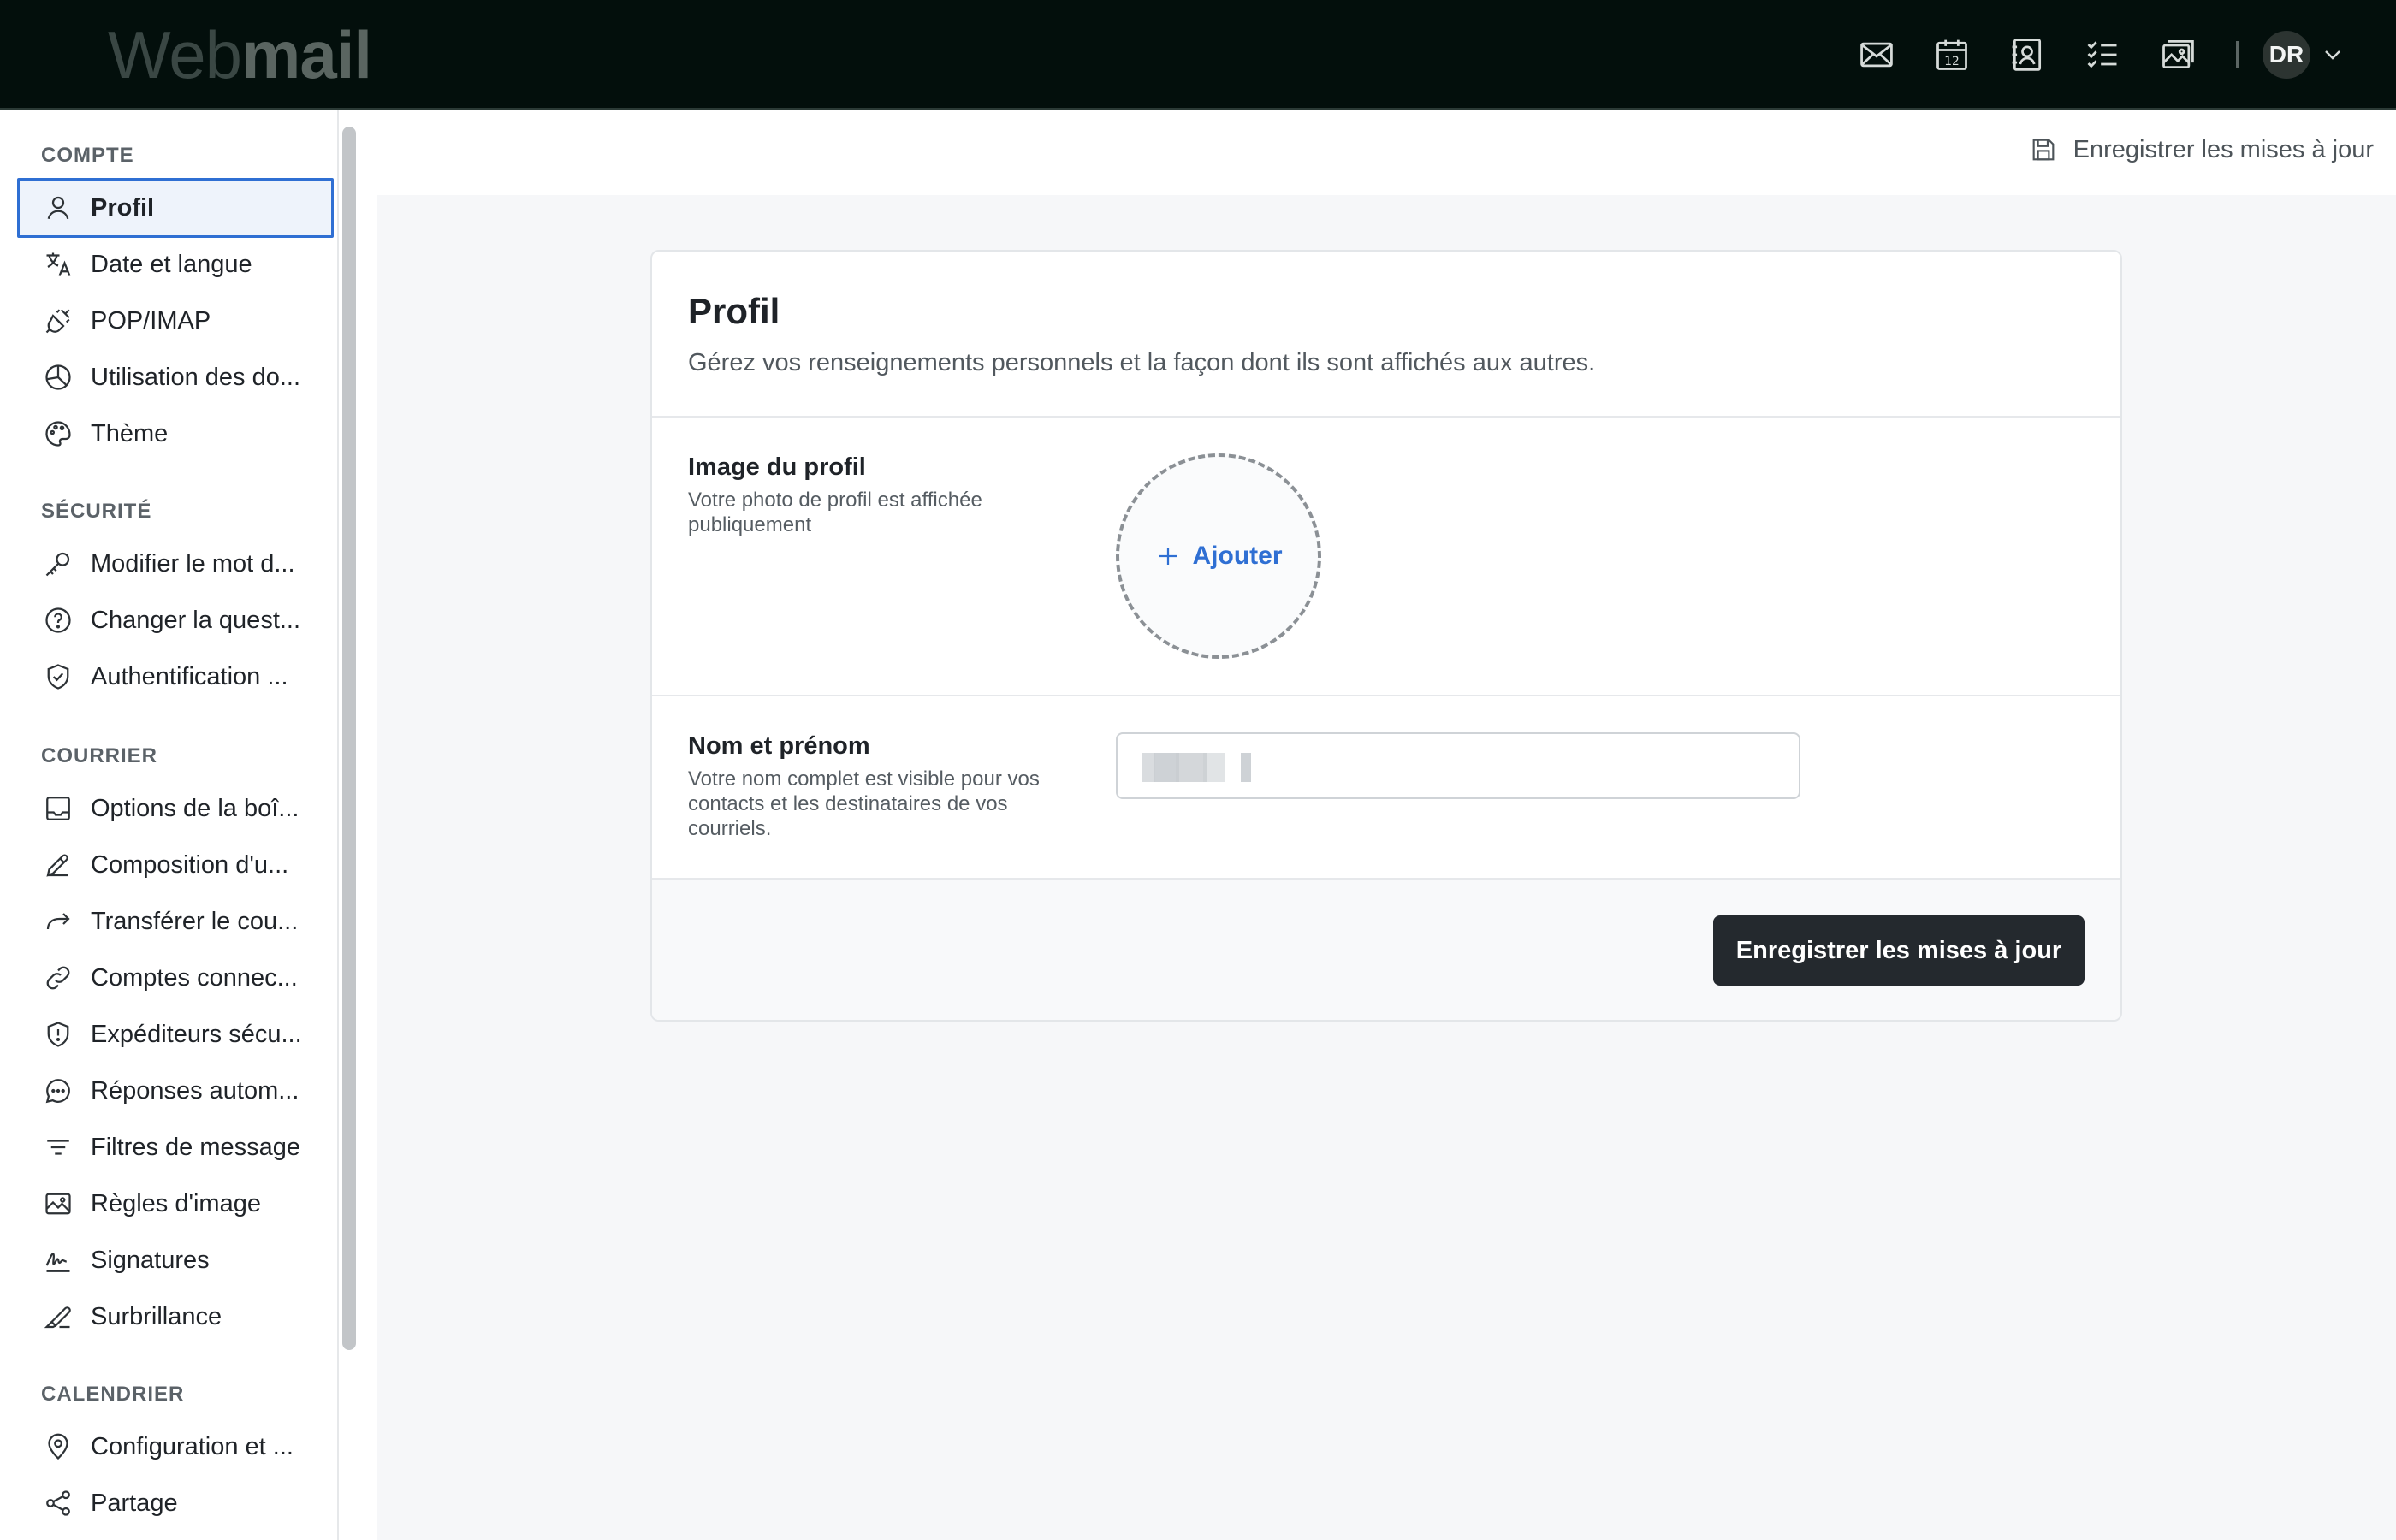 This screenshot has height=1540, width=2396. What do you see at coordinates (59, 1090) in the screenshot?
I see `chat-bubble-icon` at bounding box center [59, 1090].